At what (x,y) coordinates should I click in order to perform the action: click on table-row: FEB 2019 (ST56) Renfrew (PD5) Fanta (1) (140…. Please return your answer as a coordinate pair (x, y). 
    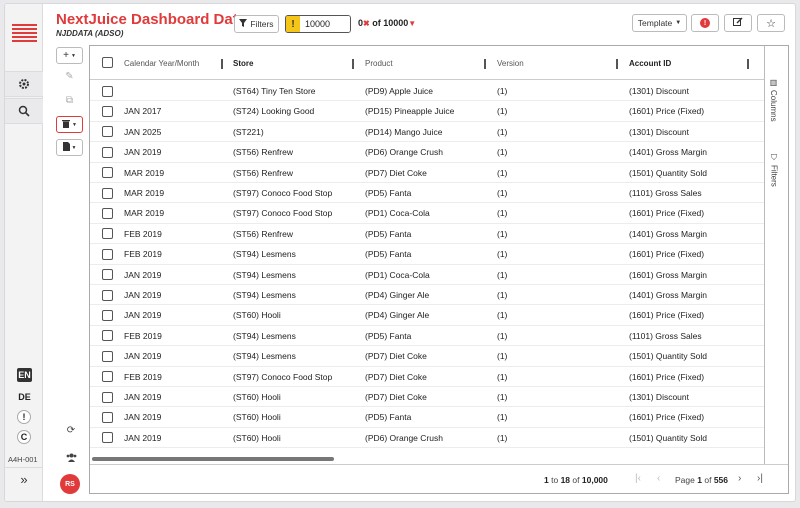
    Looking at the image, I should click on (427, 234).